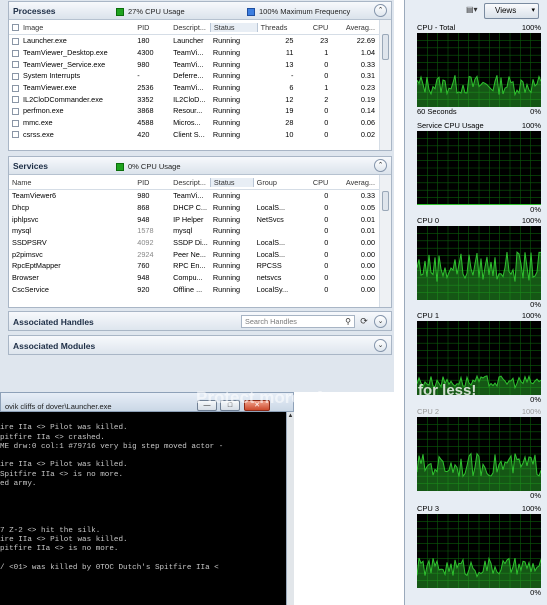  Describe the element at coordinates (194, 196) in the screenshot. I see `table-row: TeamViewer6 980 TeamVi... Running 0 0.33` at that location.